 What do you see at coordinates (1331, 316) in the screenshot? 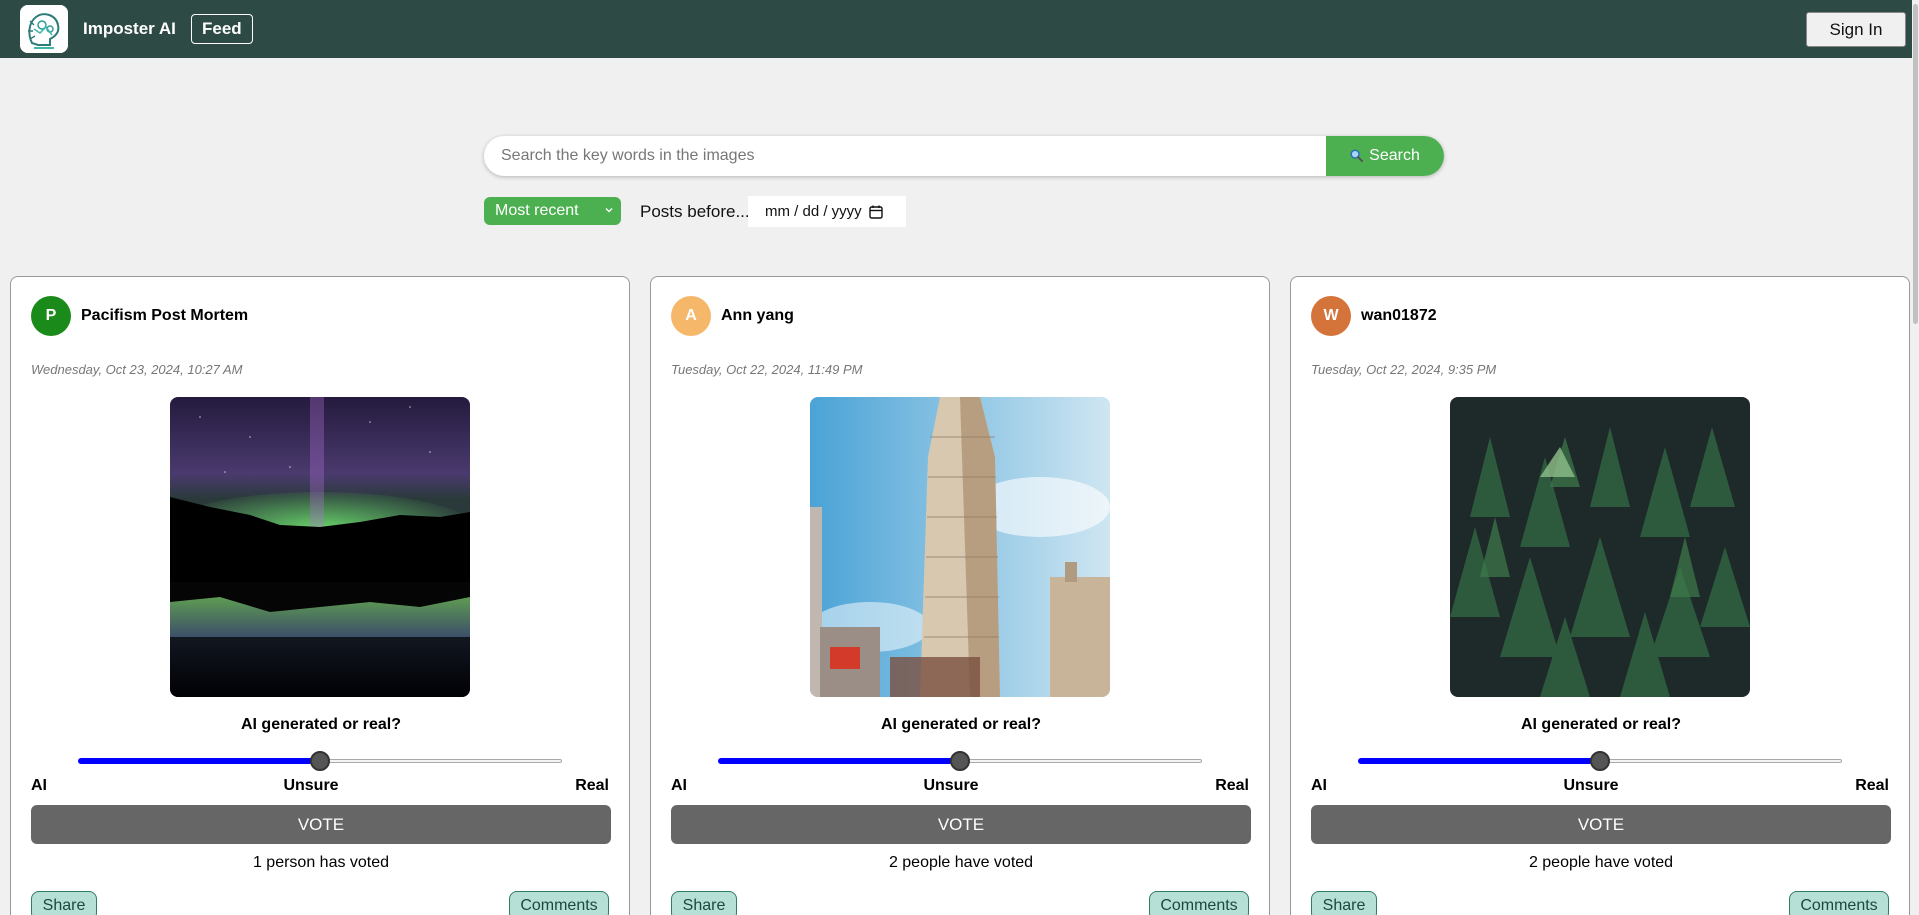
I see `user-avatar: W` at bounding box center [1331, 316].